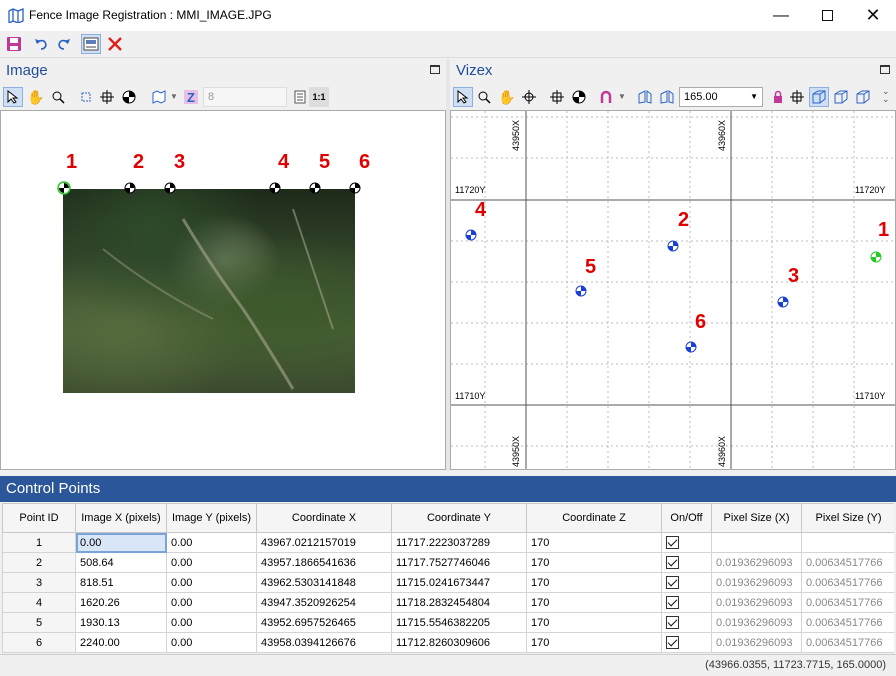 Image resolution: width=896 pixels, height=676 pixels. I want to click on cell-image-x: 2240.00, so click(121, 642).